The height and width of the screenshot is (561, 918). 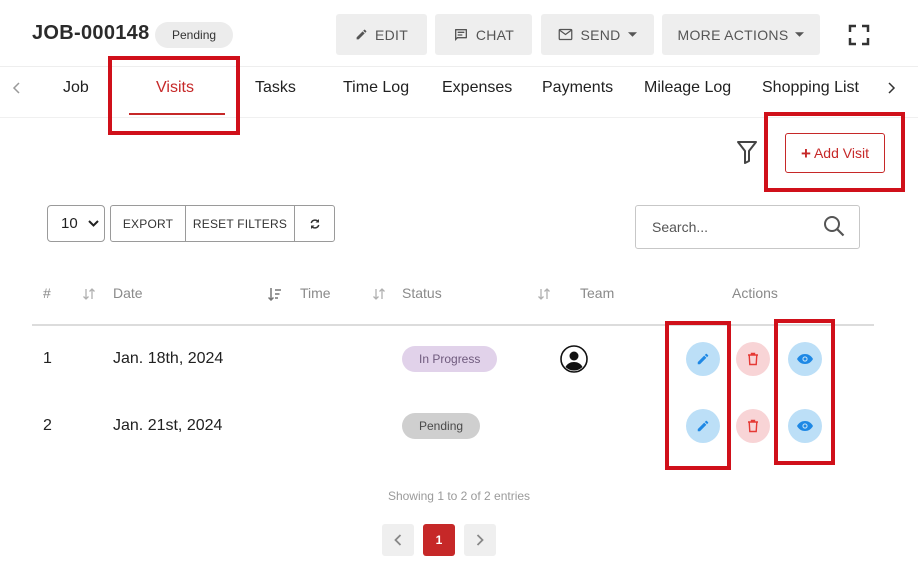 I want to click on filter-icon, so click(x=747, y=152).